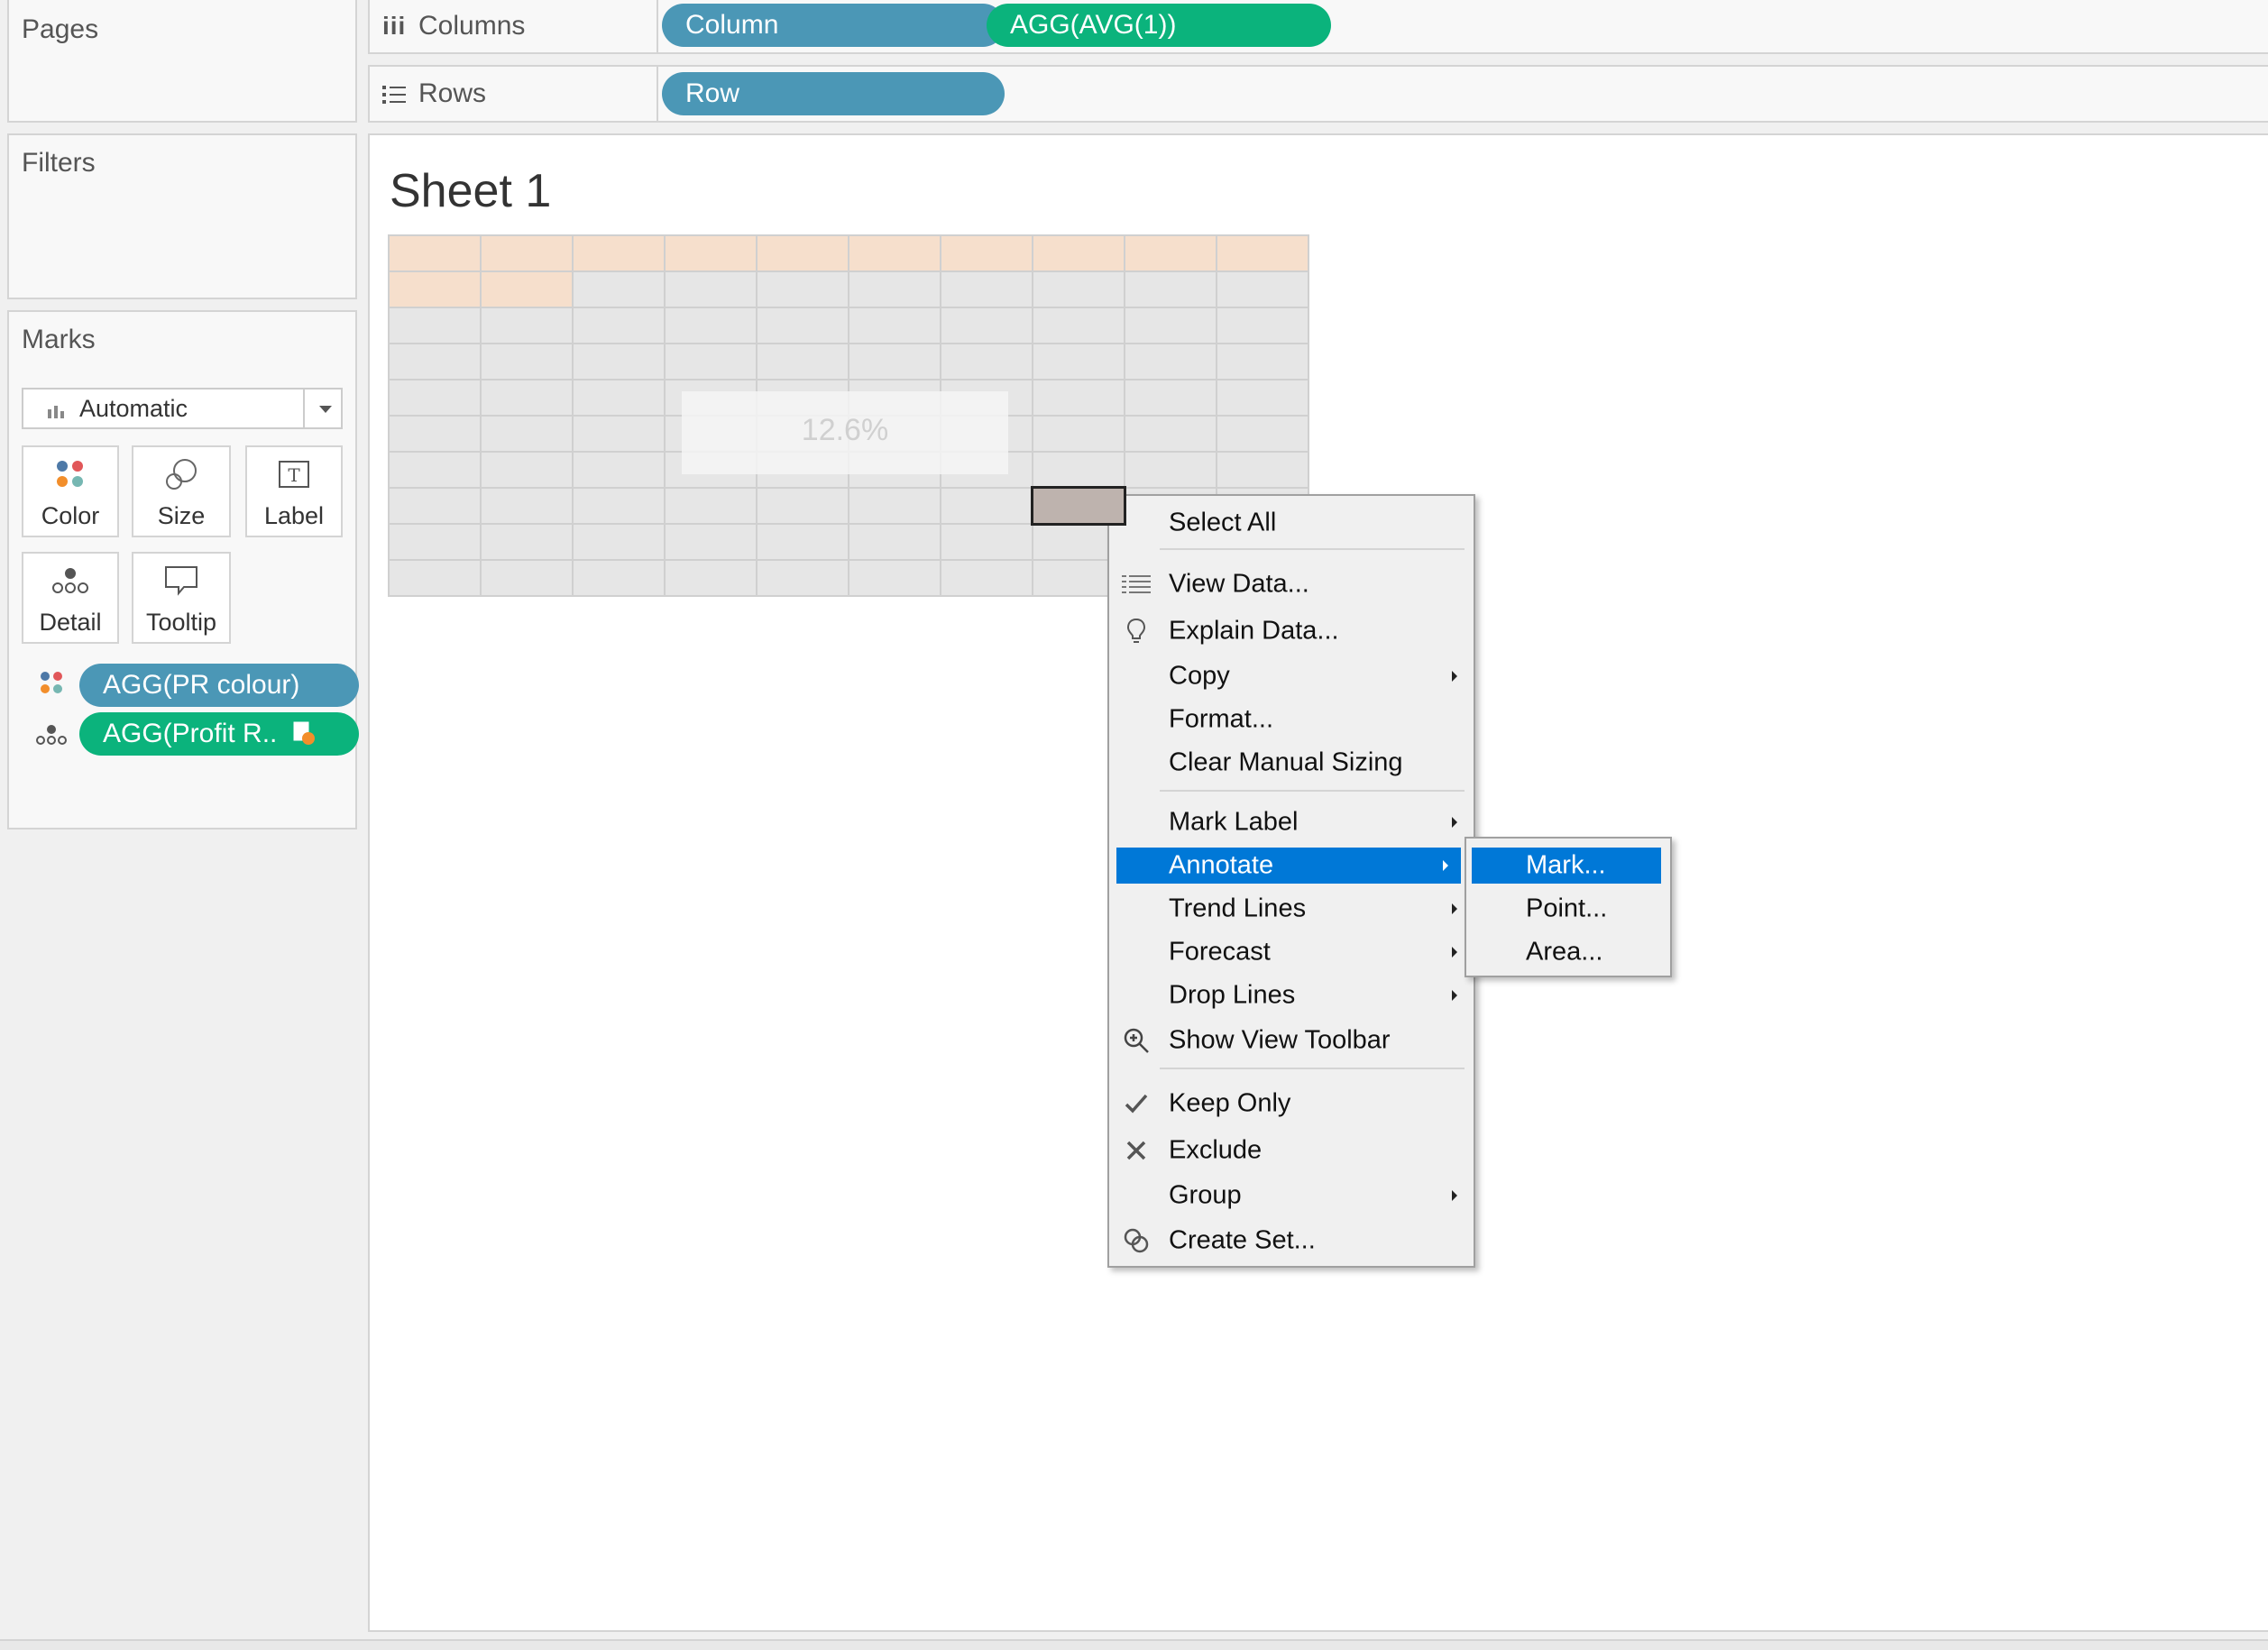  What do you see at coordinates (1318, 94) in the screenshot?
I see `rows-shelf: Rows Row` at bounding box center [1318, 94].